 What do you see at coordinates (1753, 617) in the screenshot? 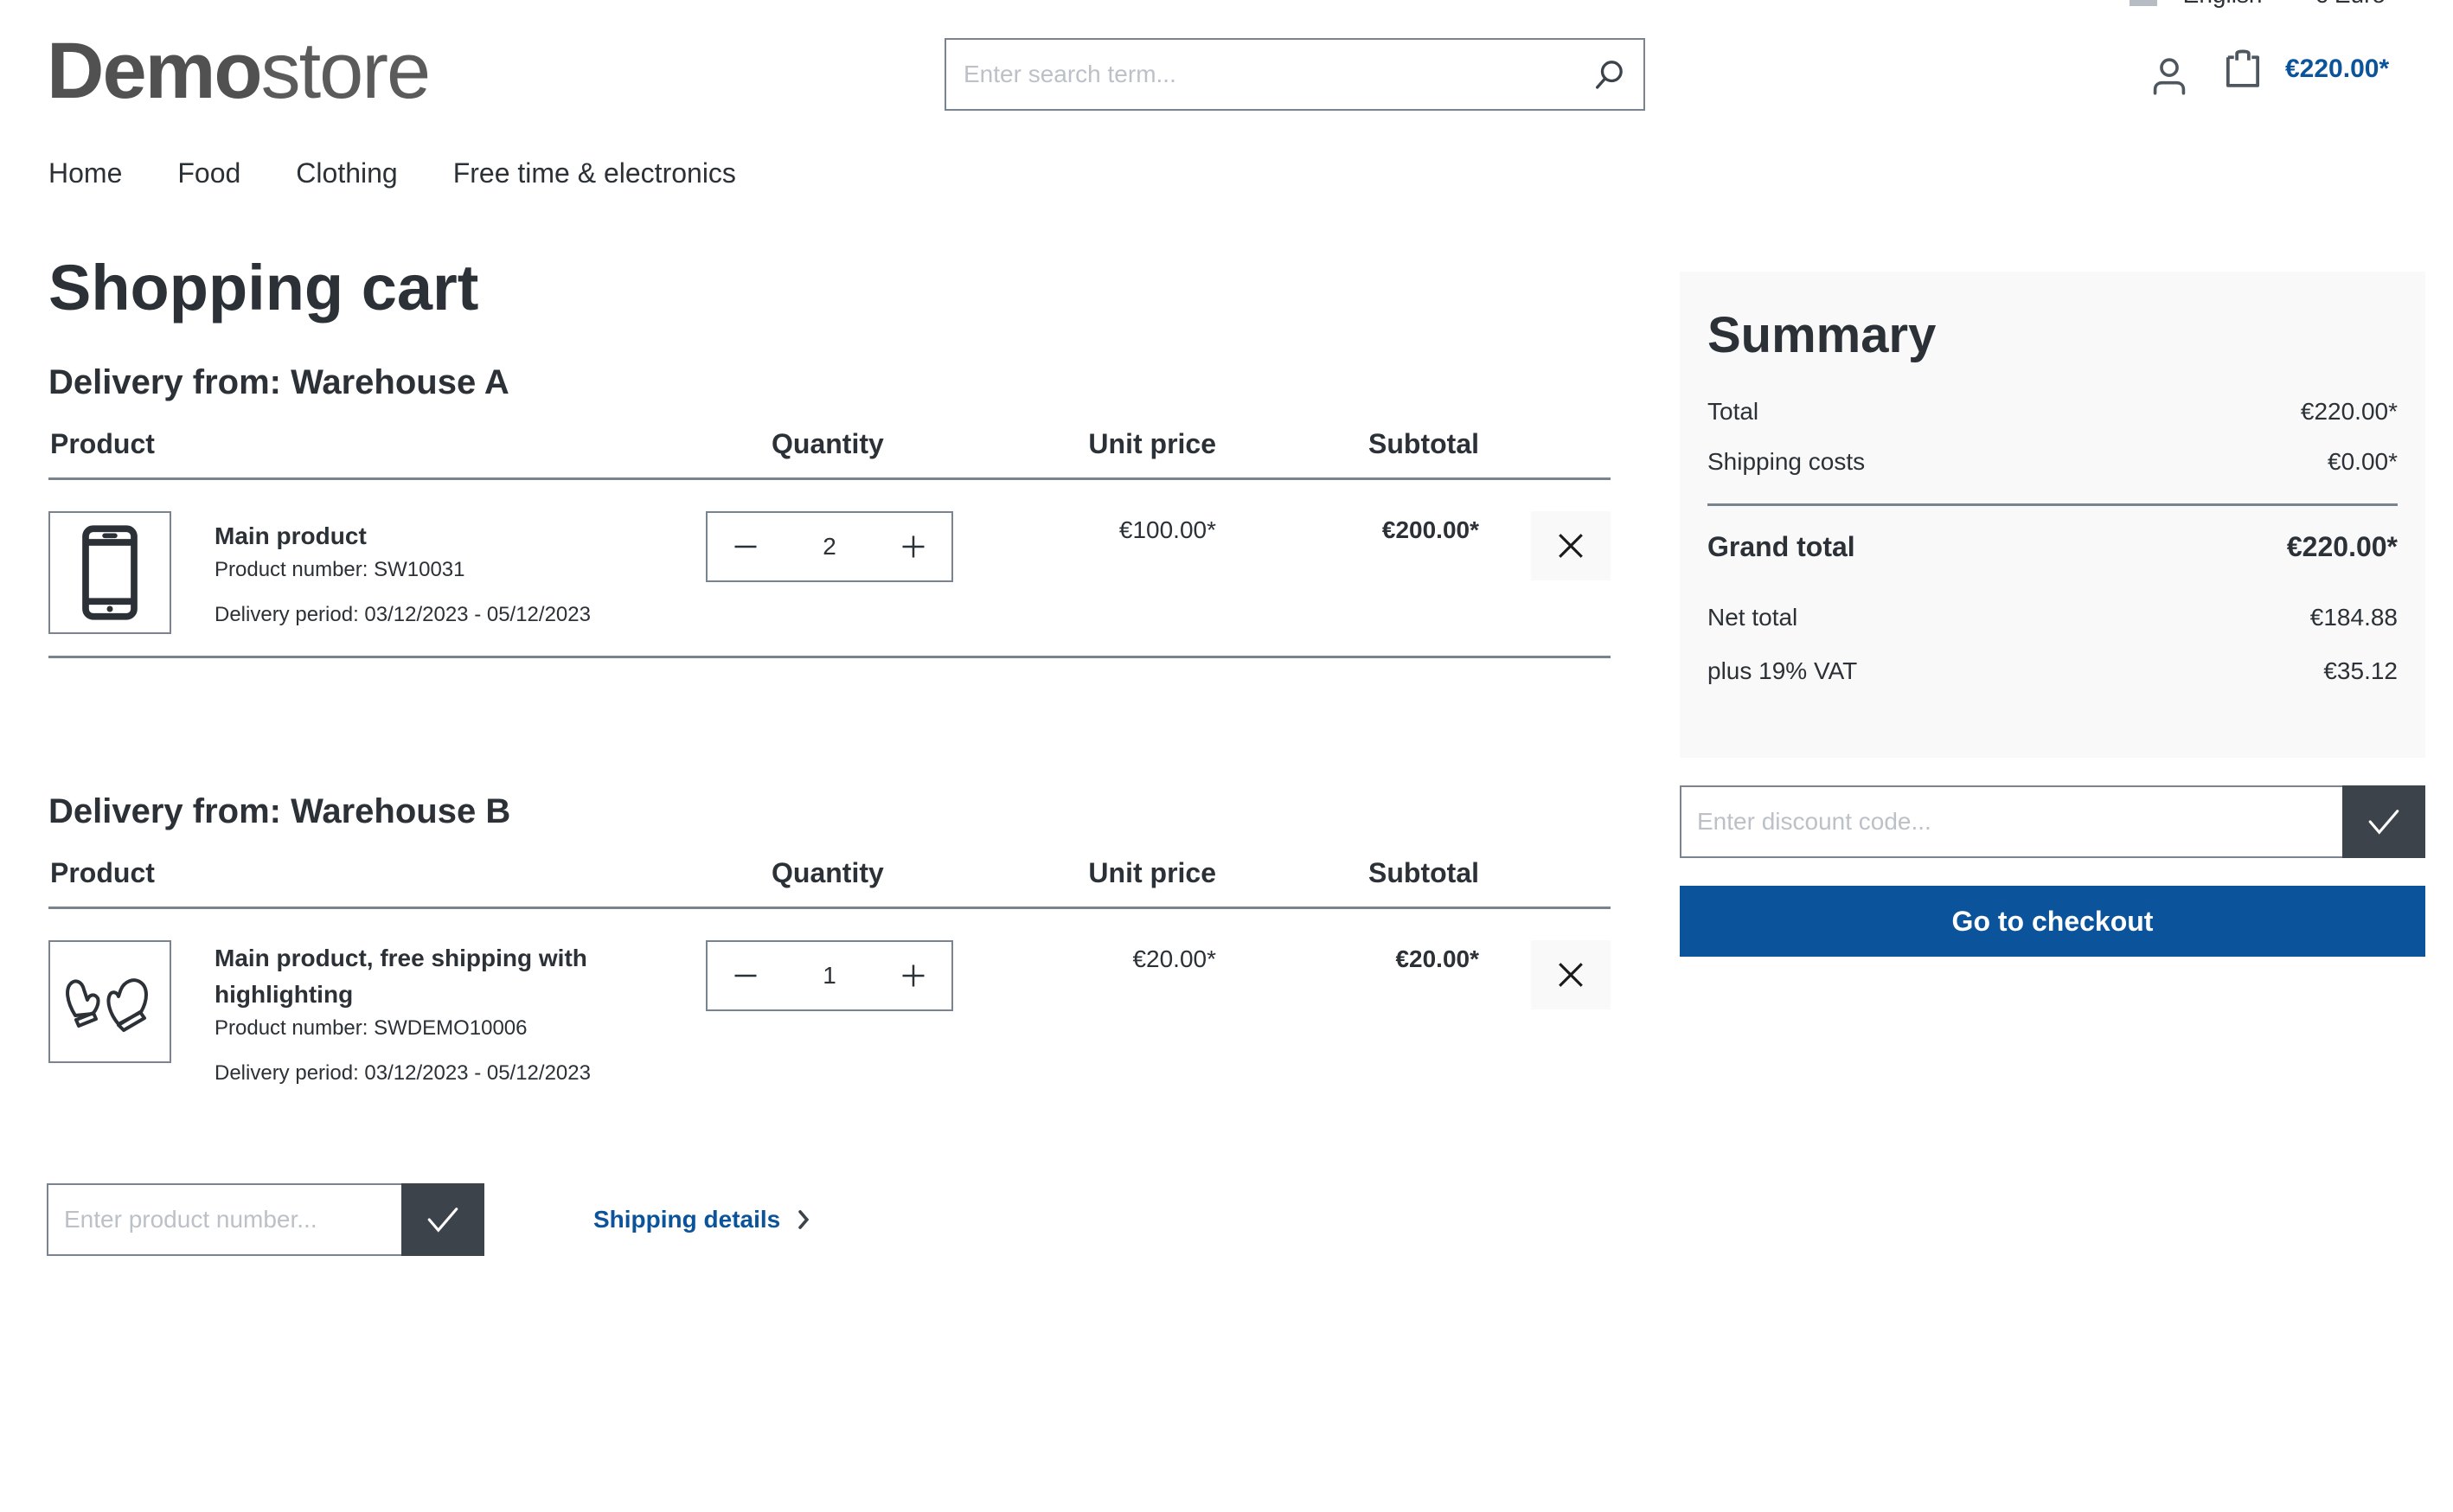
I see `net-total-label: Net total` at bounding box center [1753, 617].